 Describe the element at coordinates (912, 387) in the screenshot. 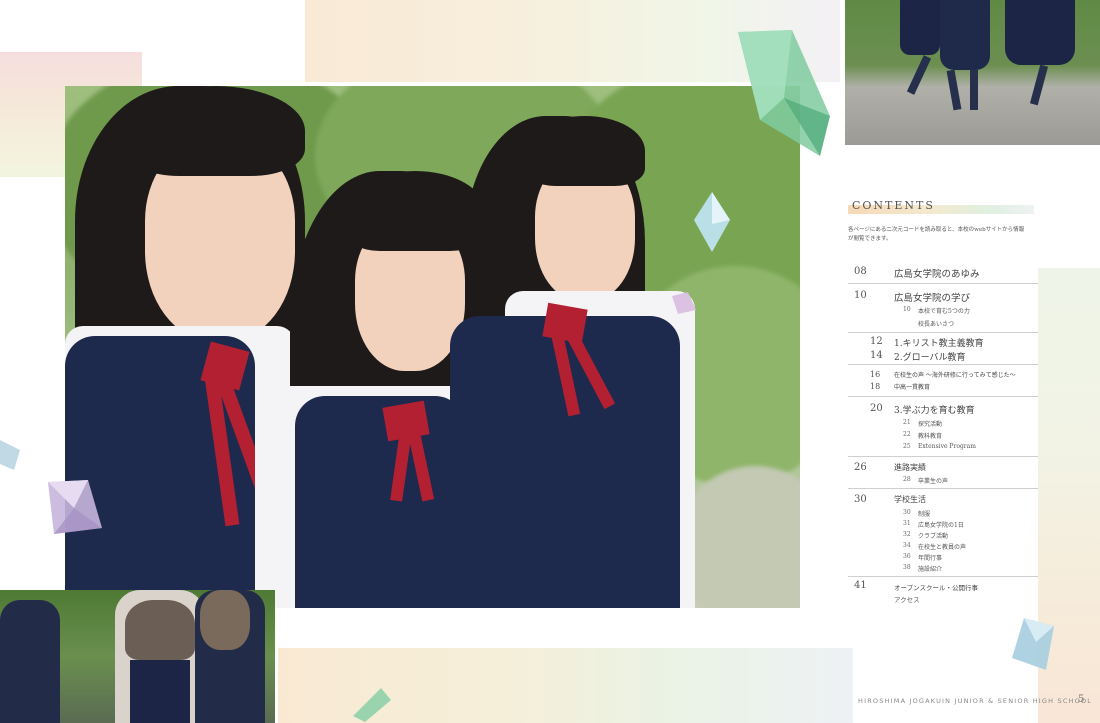

I see `toc-title: 中高一貫教育` at that location.